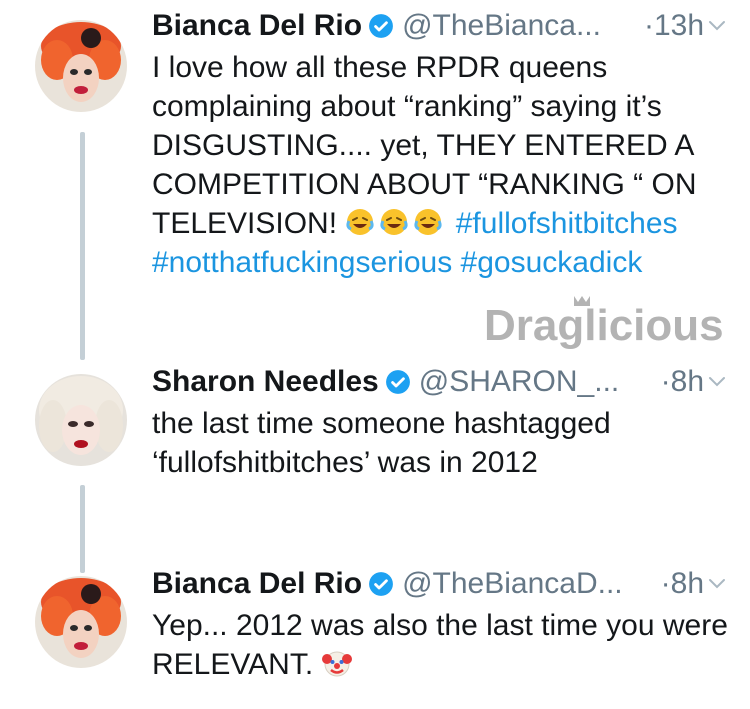 The width and height of the screenshot is (750, 709). I want to click on tweet-header: Bianca Del Rio @TheBianca... ·13h, so click(446, 26).